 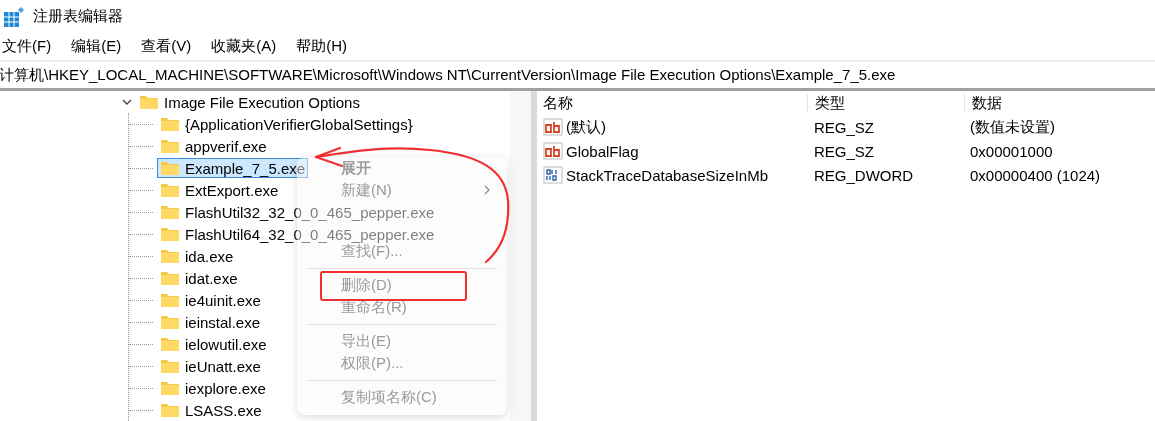 What do you see at coordinates (321, 46) in the screenshot?
I see `menu-item: 帮助(H)` at bounding box center [321, 46].